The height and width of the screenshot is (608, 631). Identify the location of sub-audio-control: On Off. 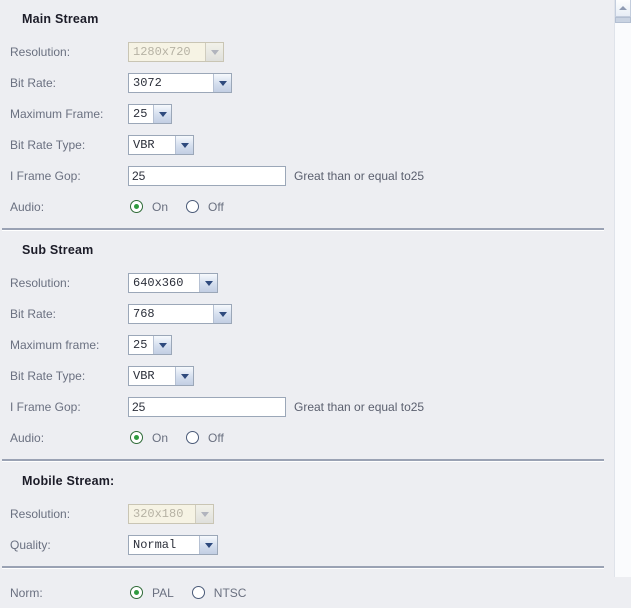
(177, 438).